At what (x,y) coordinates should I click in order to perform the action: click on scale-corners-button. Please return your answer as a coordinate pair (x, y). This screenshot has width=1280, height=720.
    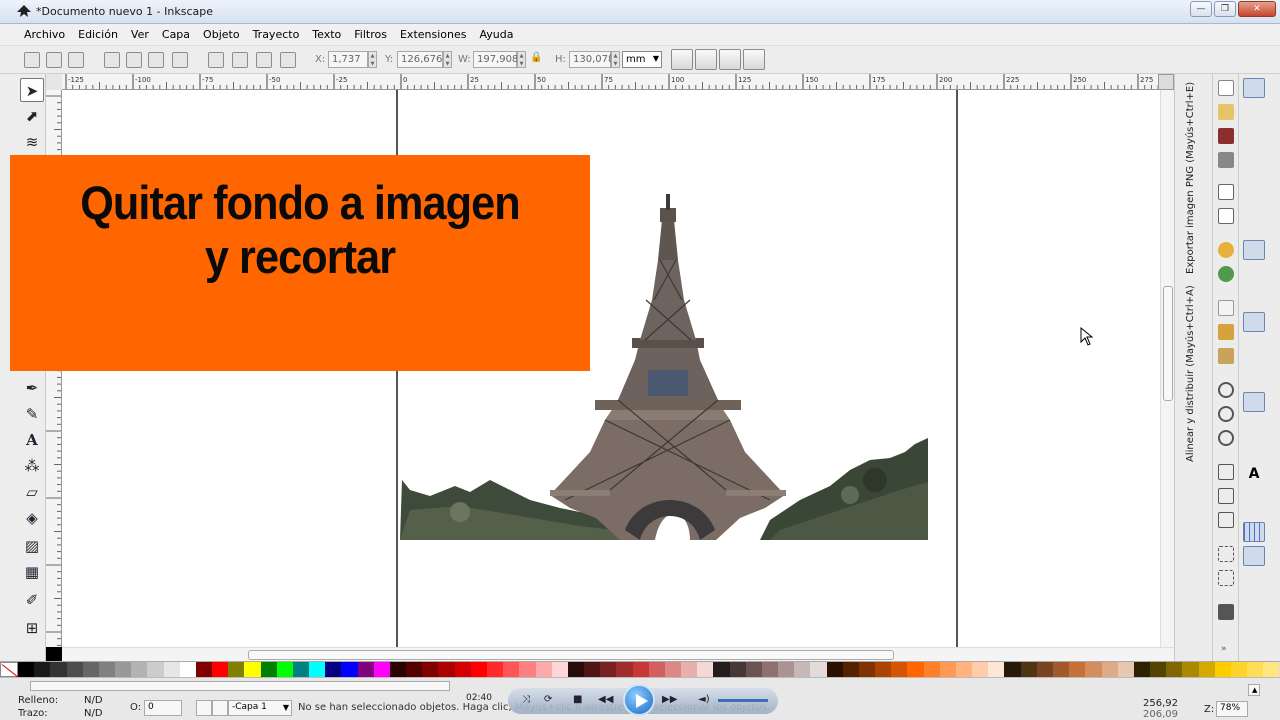
    Looking at the image, I should click on (706, 59).